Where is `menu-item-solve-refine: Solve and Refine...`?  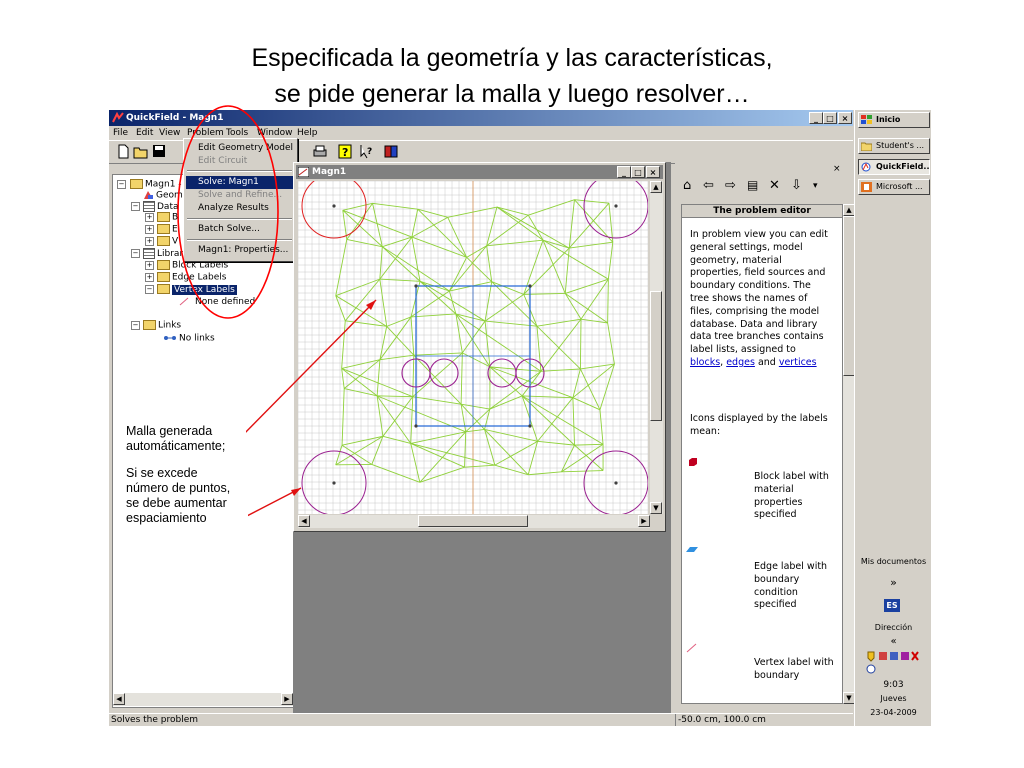
menu-item-solve-refine: Solve and Refine... is located at coordinates (239, 195).